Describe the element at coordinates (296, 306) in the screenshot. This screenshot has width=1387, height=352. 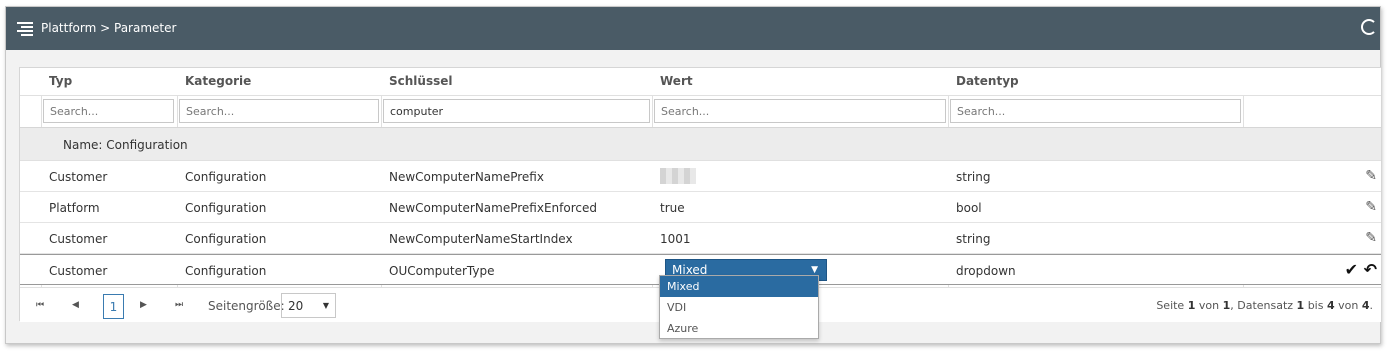
I see `page-size-value: 20` at that location.